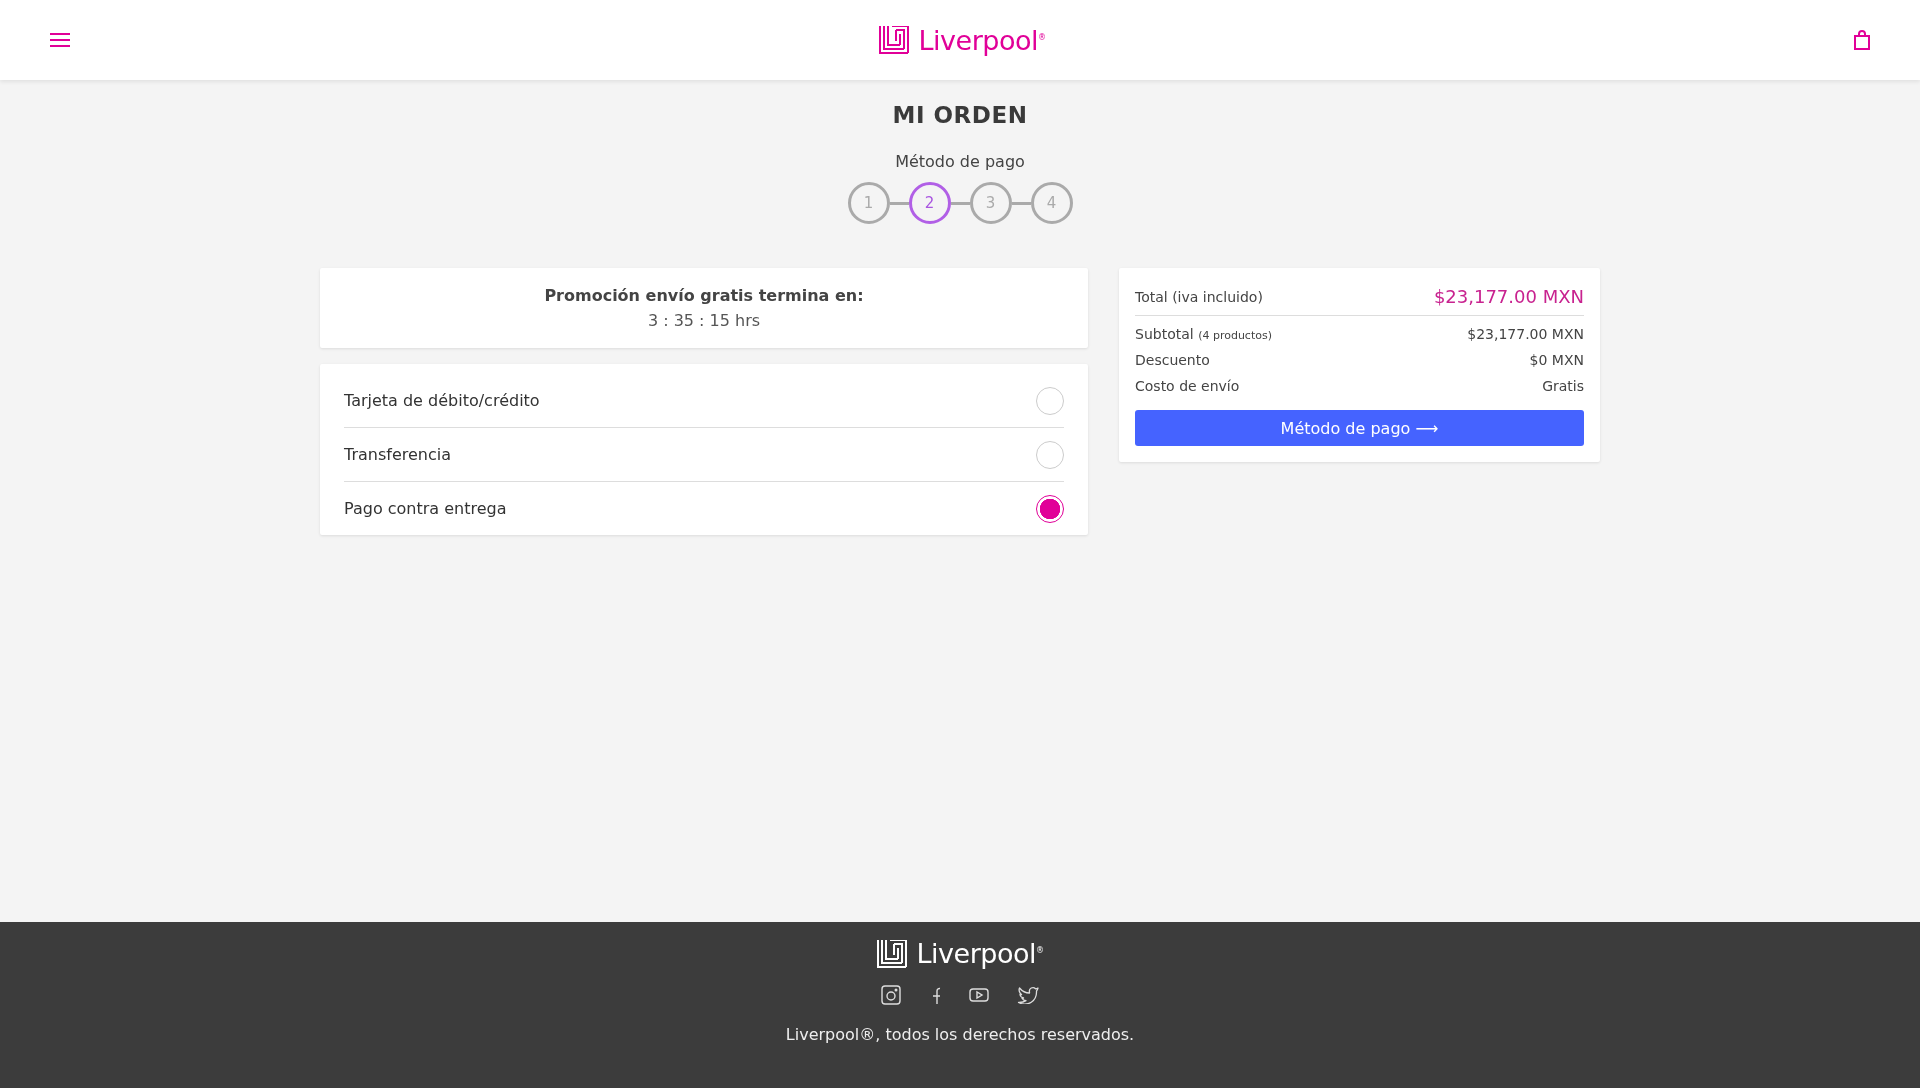  Describe the element at coordinates (397, 454) in the screenshot. I see `payment-method-label: Transferencia` at that location.